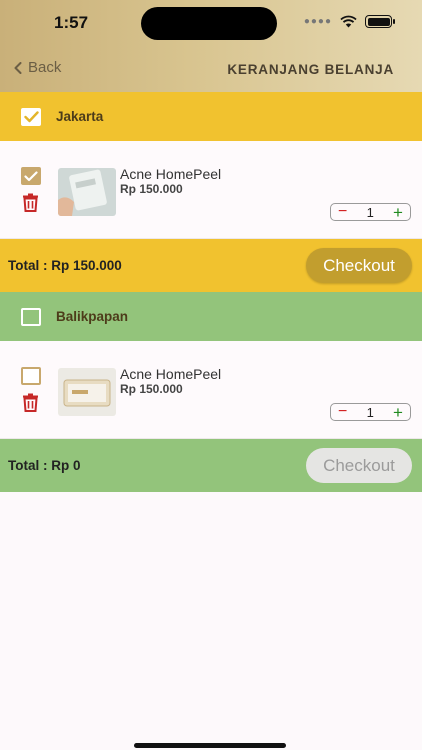 The image size is (422, 750). What do you see at coordinates (310, 69) in the screenshot?
I see `page-title: KERANJANG BELANJA` at bounding box center [310, 69].